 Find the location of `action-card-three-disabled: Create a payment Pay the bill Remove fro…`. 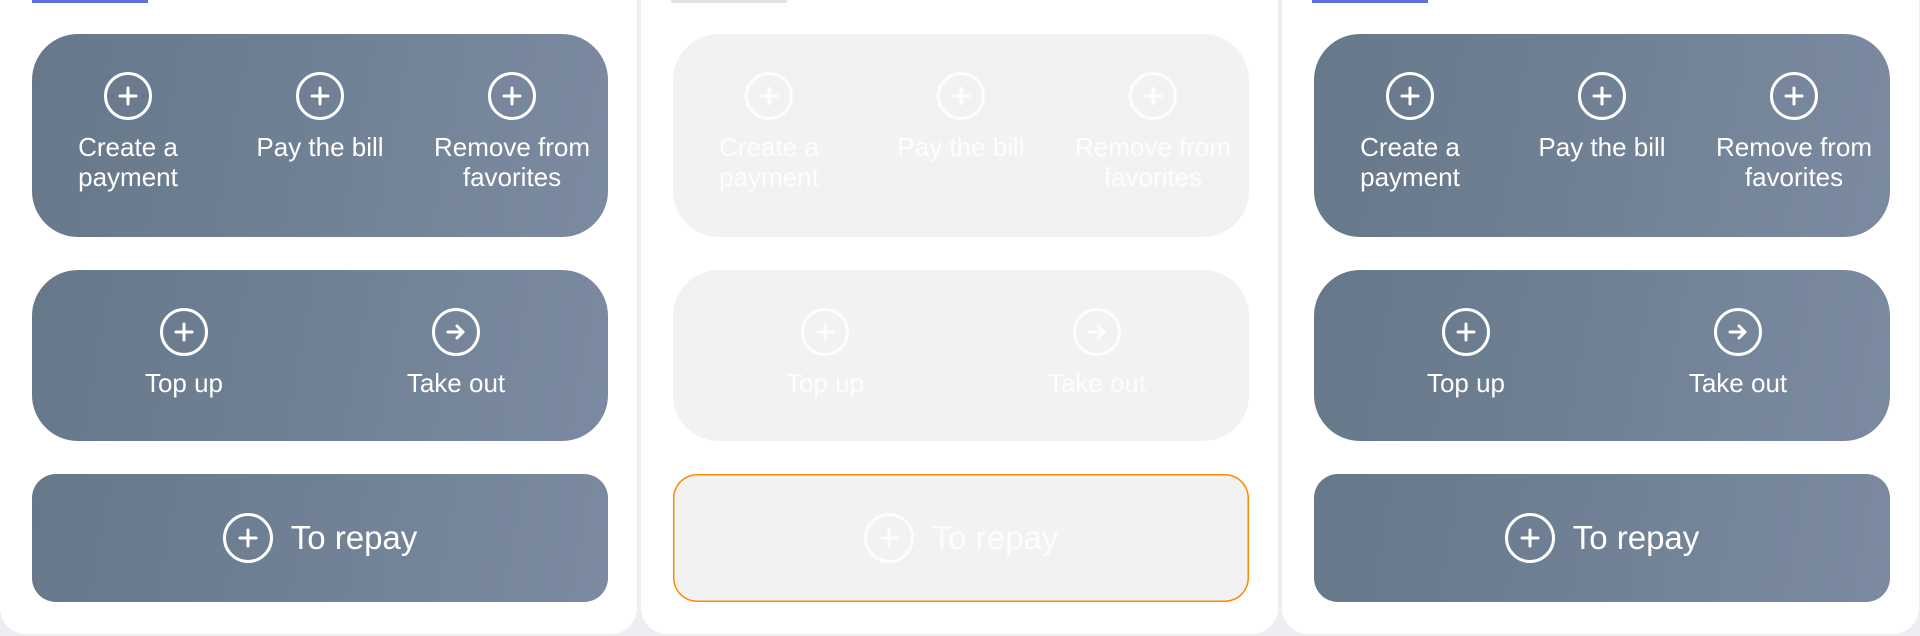

action-card-three-disabled: Create a payment Pay the bill Remove fro… is located at coordinates (961, 135).